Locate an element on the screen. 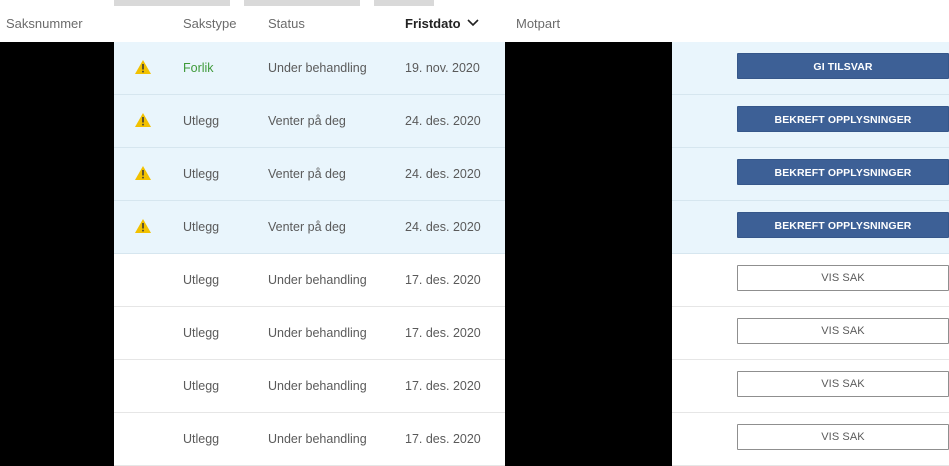  chevron-down-icon is located at coordinates (473, 23).